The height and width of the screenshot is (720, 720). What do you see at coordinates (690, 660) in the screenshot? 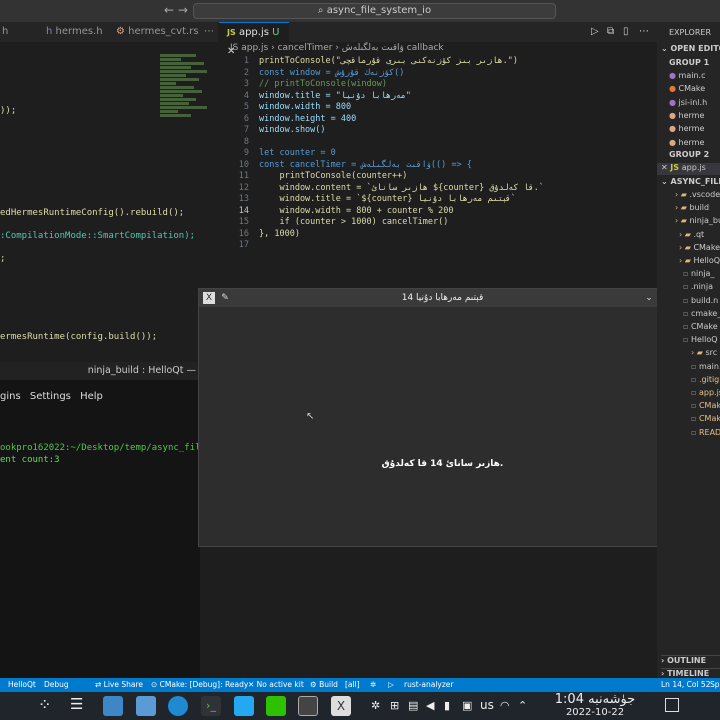
I see `outline-section: › OUTLINE` at bounding box center [690, 660].